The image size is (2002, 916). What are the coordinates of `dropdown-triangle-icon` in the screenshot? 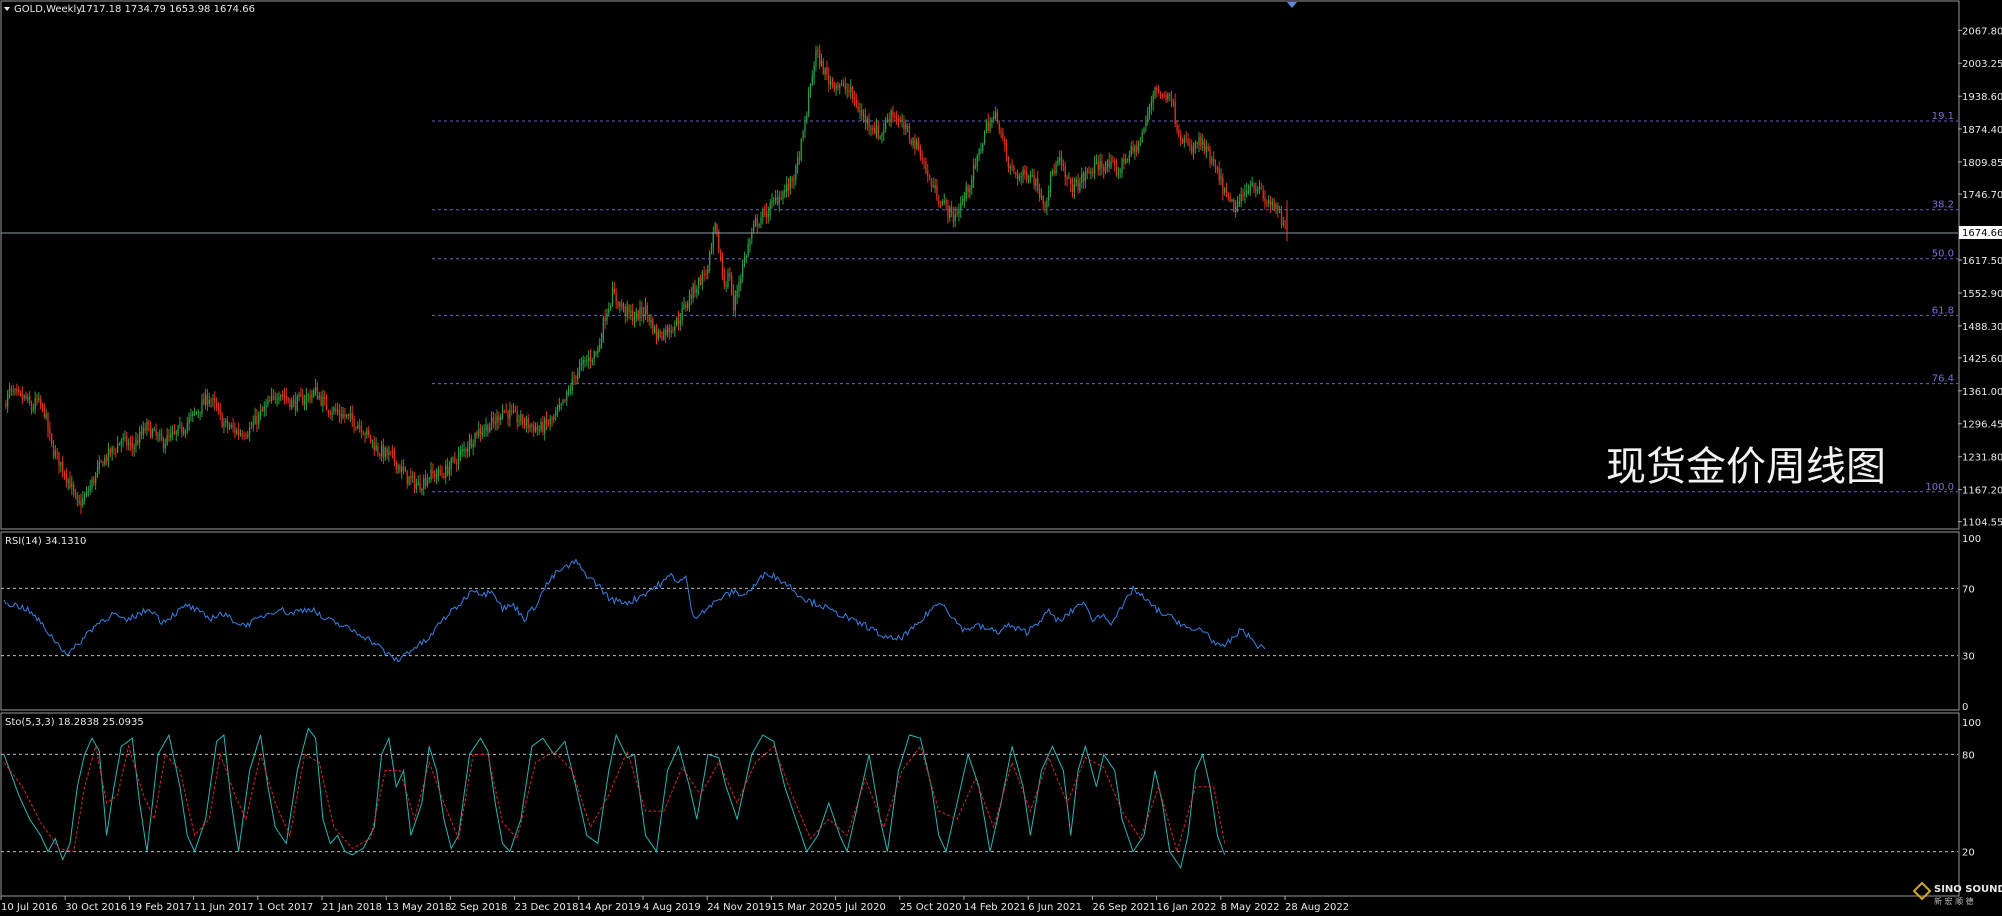 It's located at (7, 9).